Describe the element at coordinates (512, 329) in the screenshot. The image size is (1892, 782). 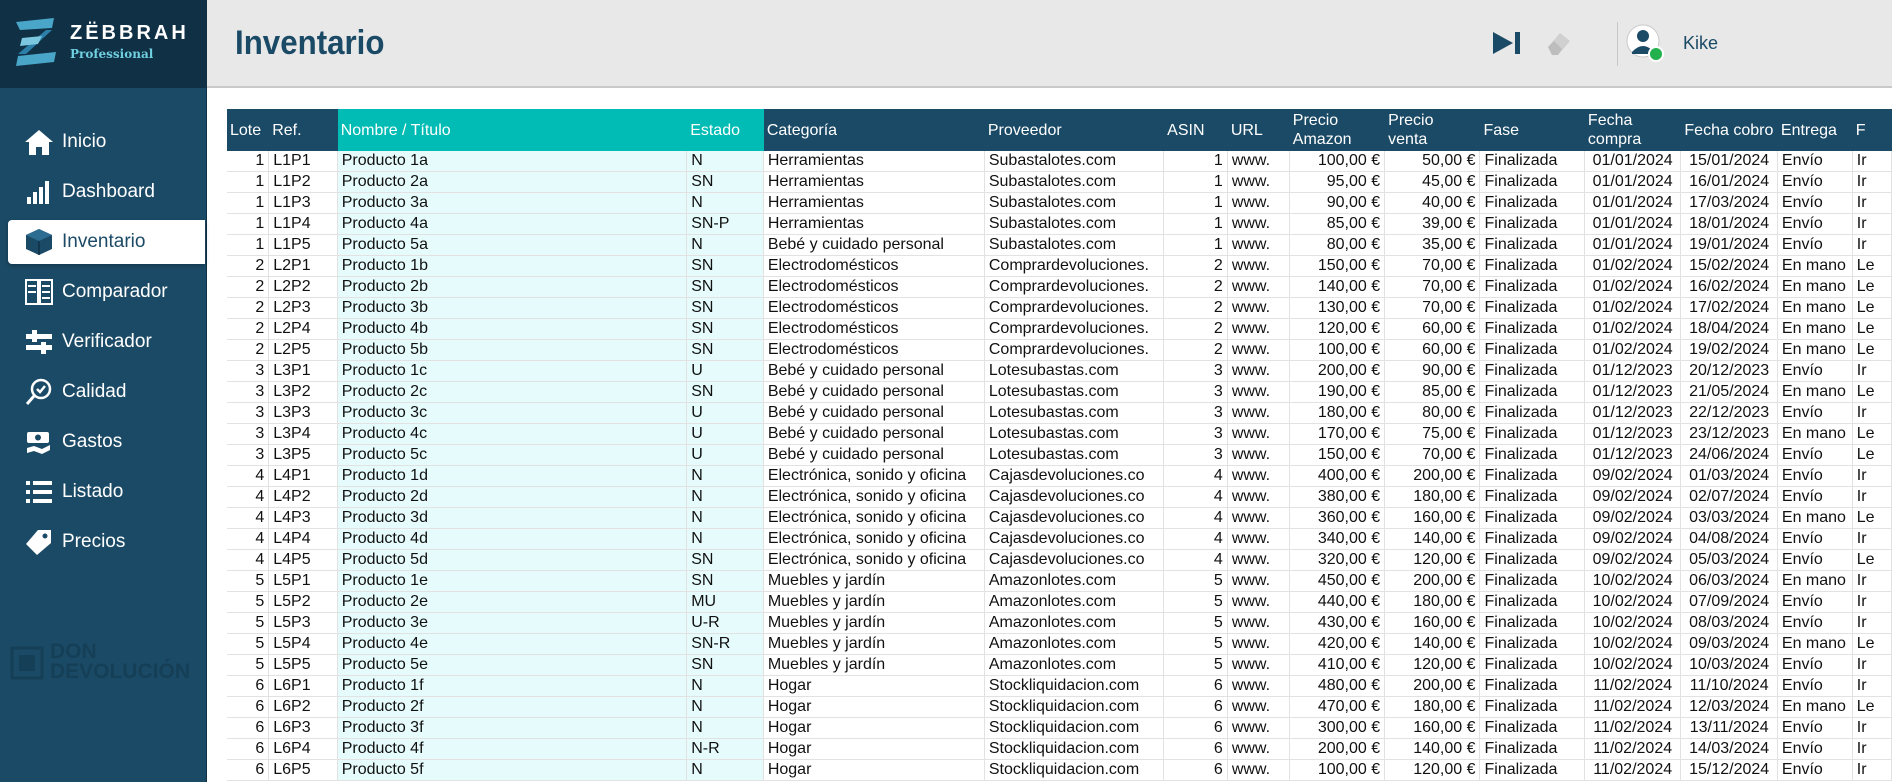
I see `table-cell: Producto 4b` at that location.